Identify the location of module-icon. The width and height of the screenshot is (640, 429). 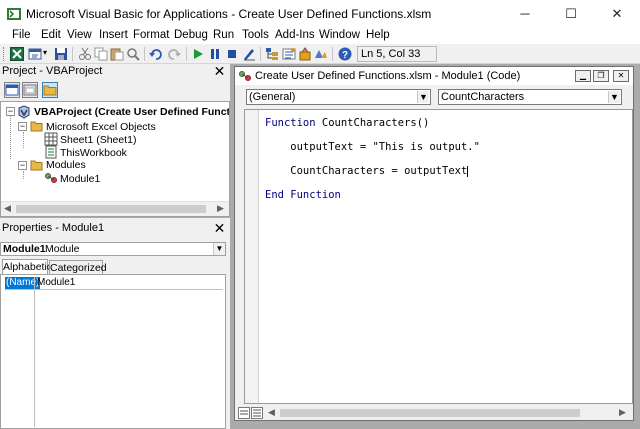
(51, 178).